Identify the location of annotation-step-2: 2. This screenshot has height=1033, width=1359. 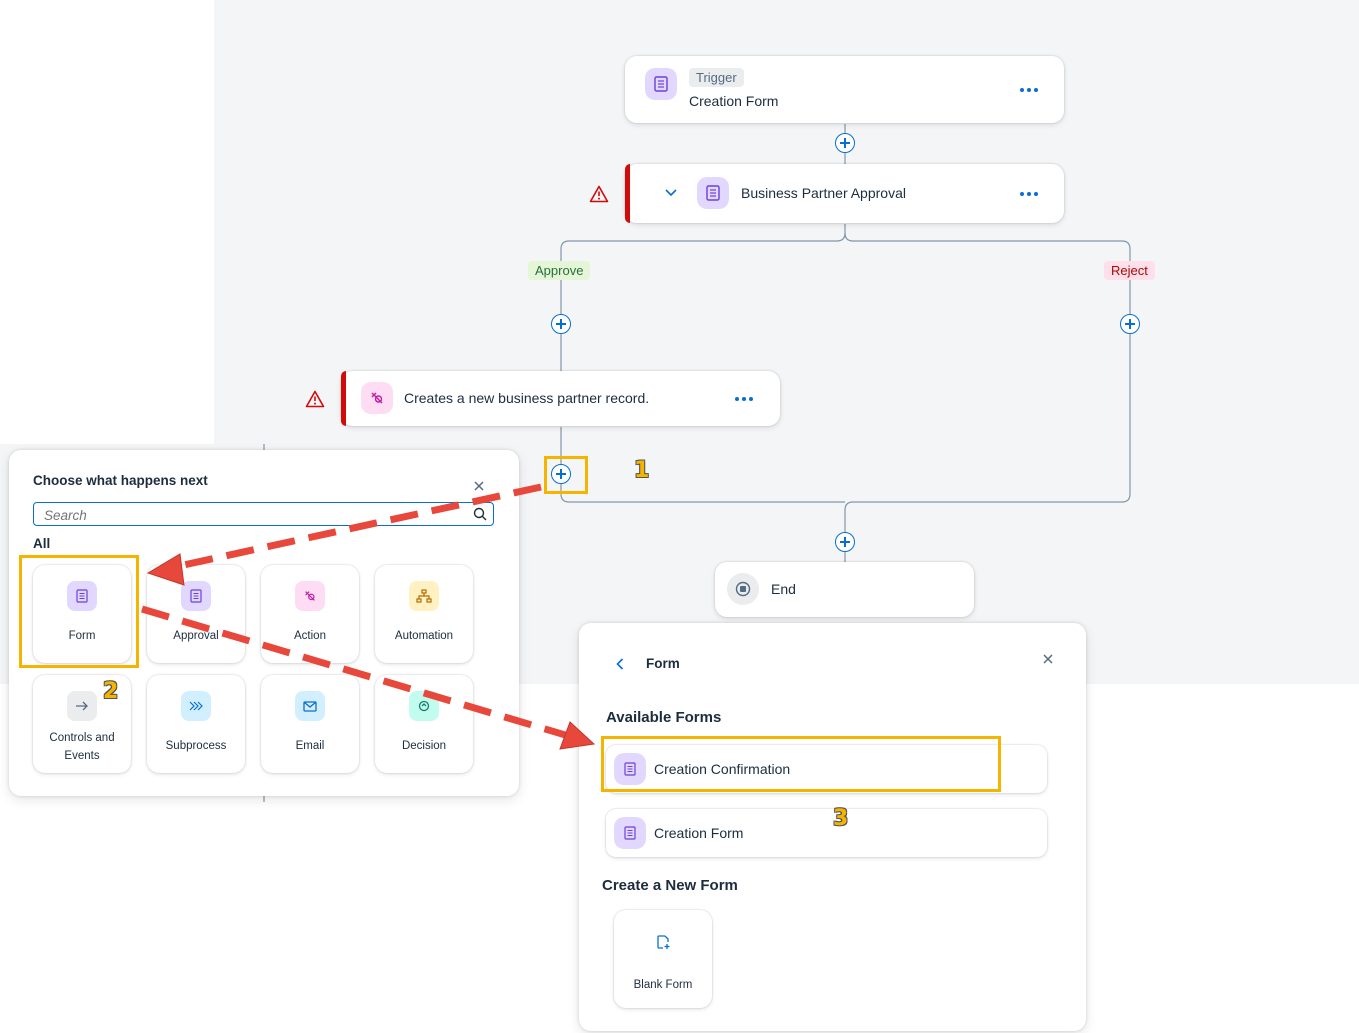
(111, 691).